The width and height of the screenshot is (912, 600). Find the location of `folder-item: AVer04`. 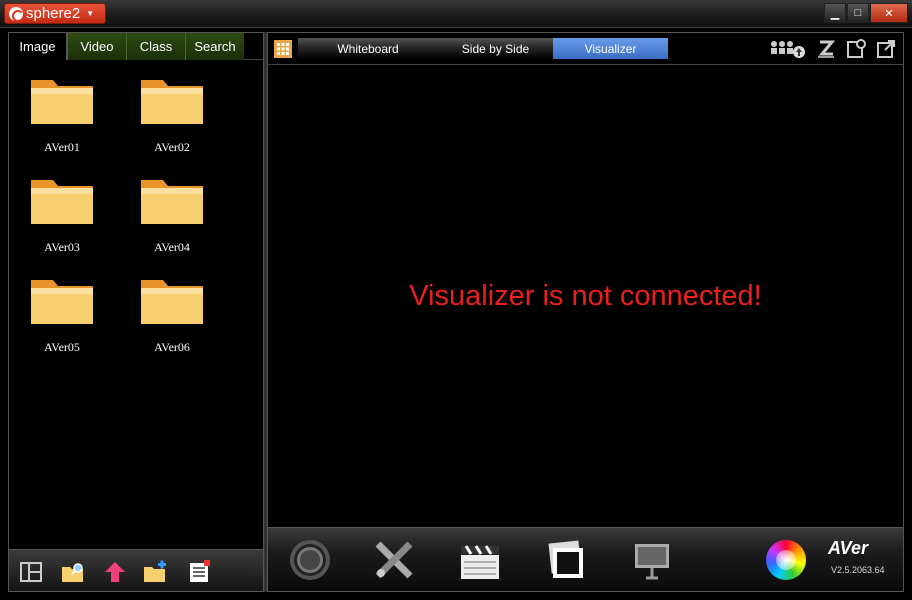

folder-item: AVer04 is located at coordinates (164, 212).